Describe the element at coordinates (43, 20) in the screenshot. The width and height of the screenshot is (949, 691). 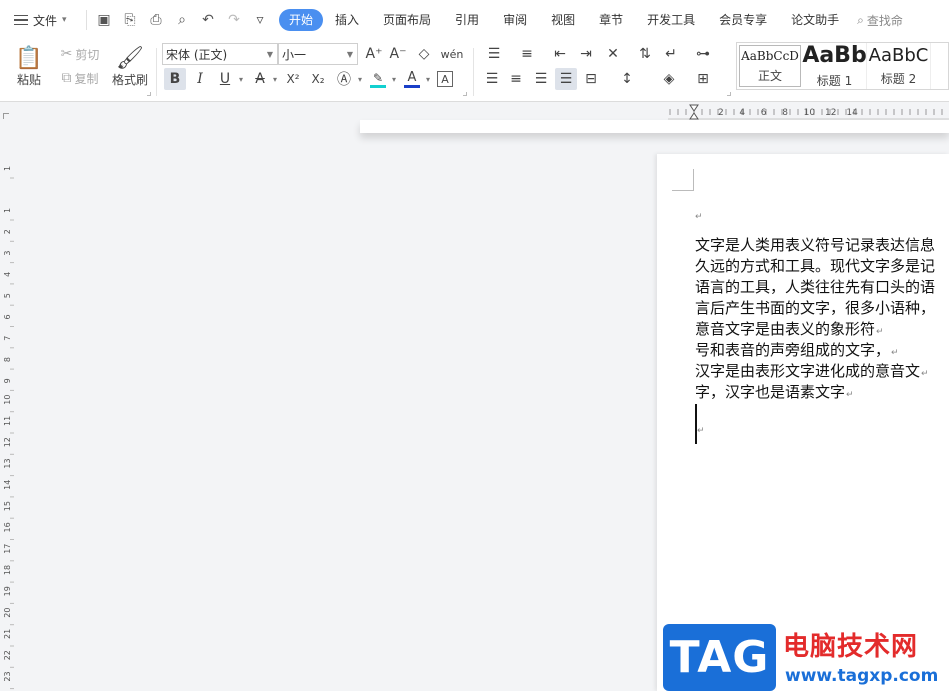
I see `file-menu: 文件 ▾` at that location.